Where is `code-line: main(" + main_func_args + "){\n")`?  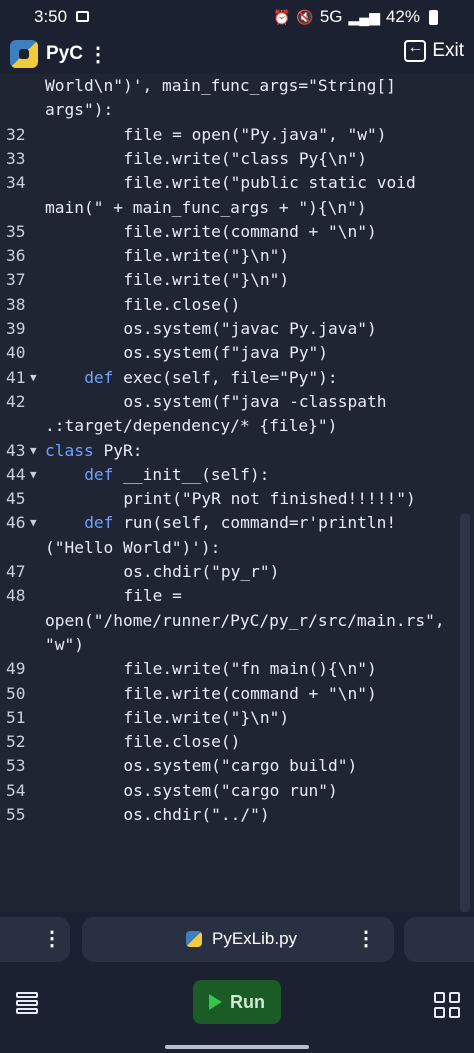 code-line: main(" + main_func_args + "){\n") is located at coordinates (237, 208).